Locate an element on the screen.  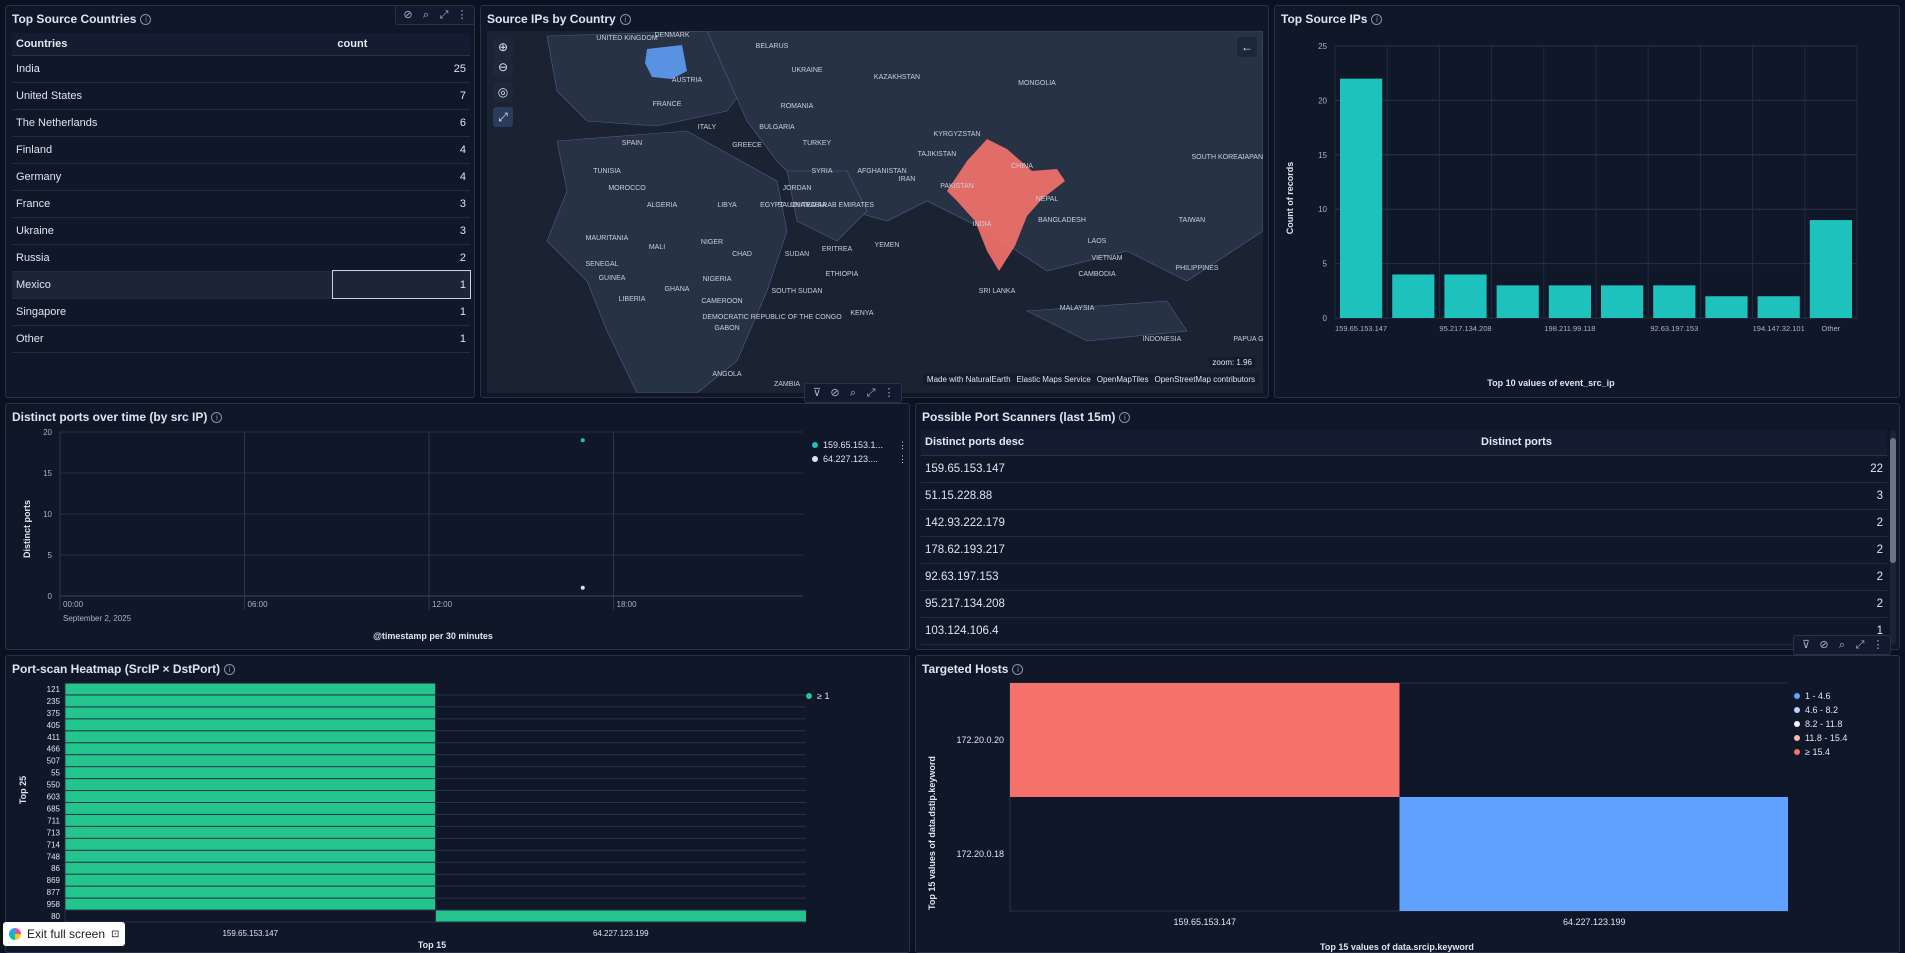
country-cell: Ukraine is located at coordinates (173, 231).